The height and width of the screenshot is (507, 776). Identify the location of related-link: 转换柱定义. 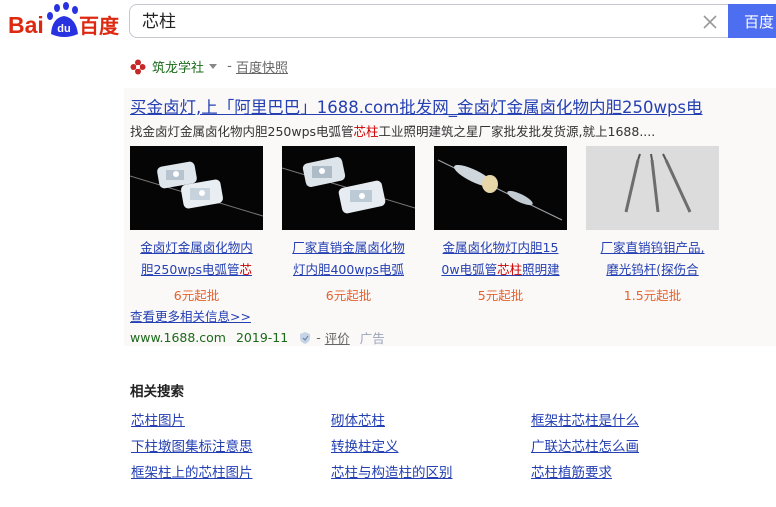
(365, 445).